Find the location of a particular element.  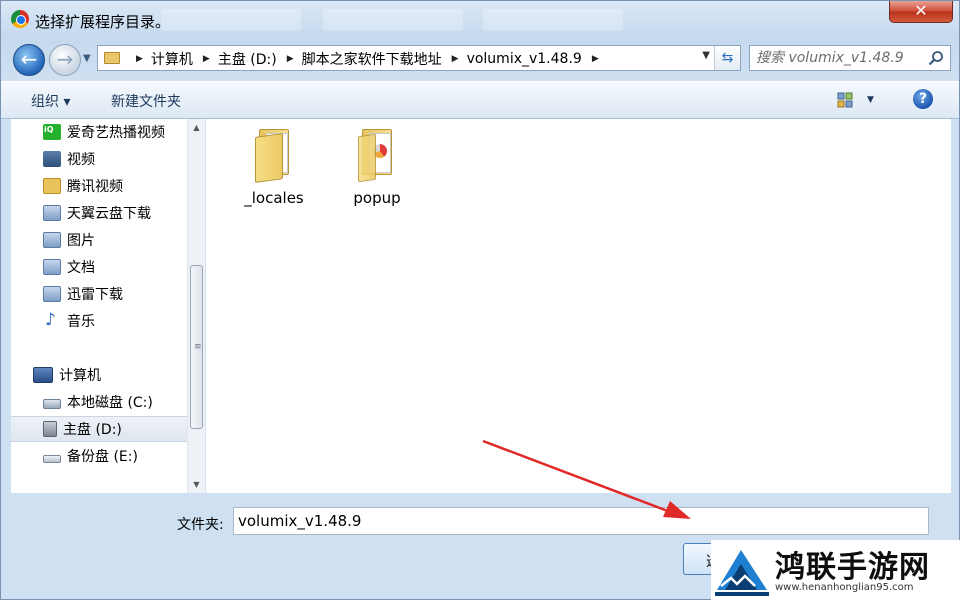

watermark-url: www.henanhonglian95.com is located at coordinates (844, 587).